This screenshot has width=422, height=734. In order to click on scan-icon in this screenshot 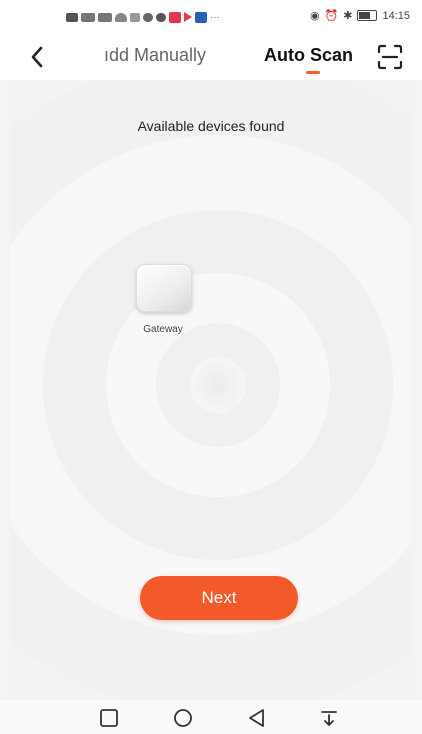, I will do `click(390, 57)`.